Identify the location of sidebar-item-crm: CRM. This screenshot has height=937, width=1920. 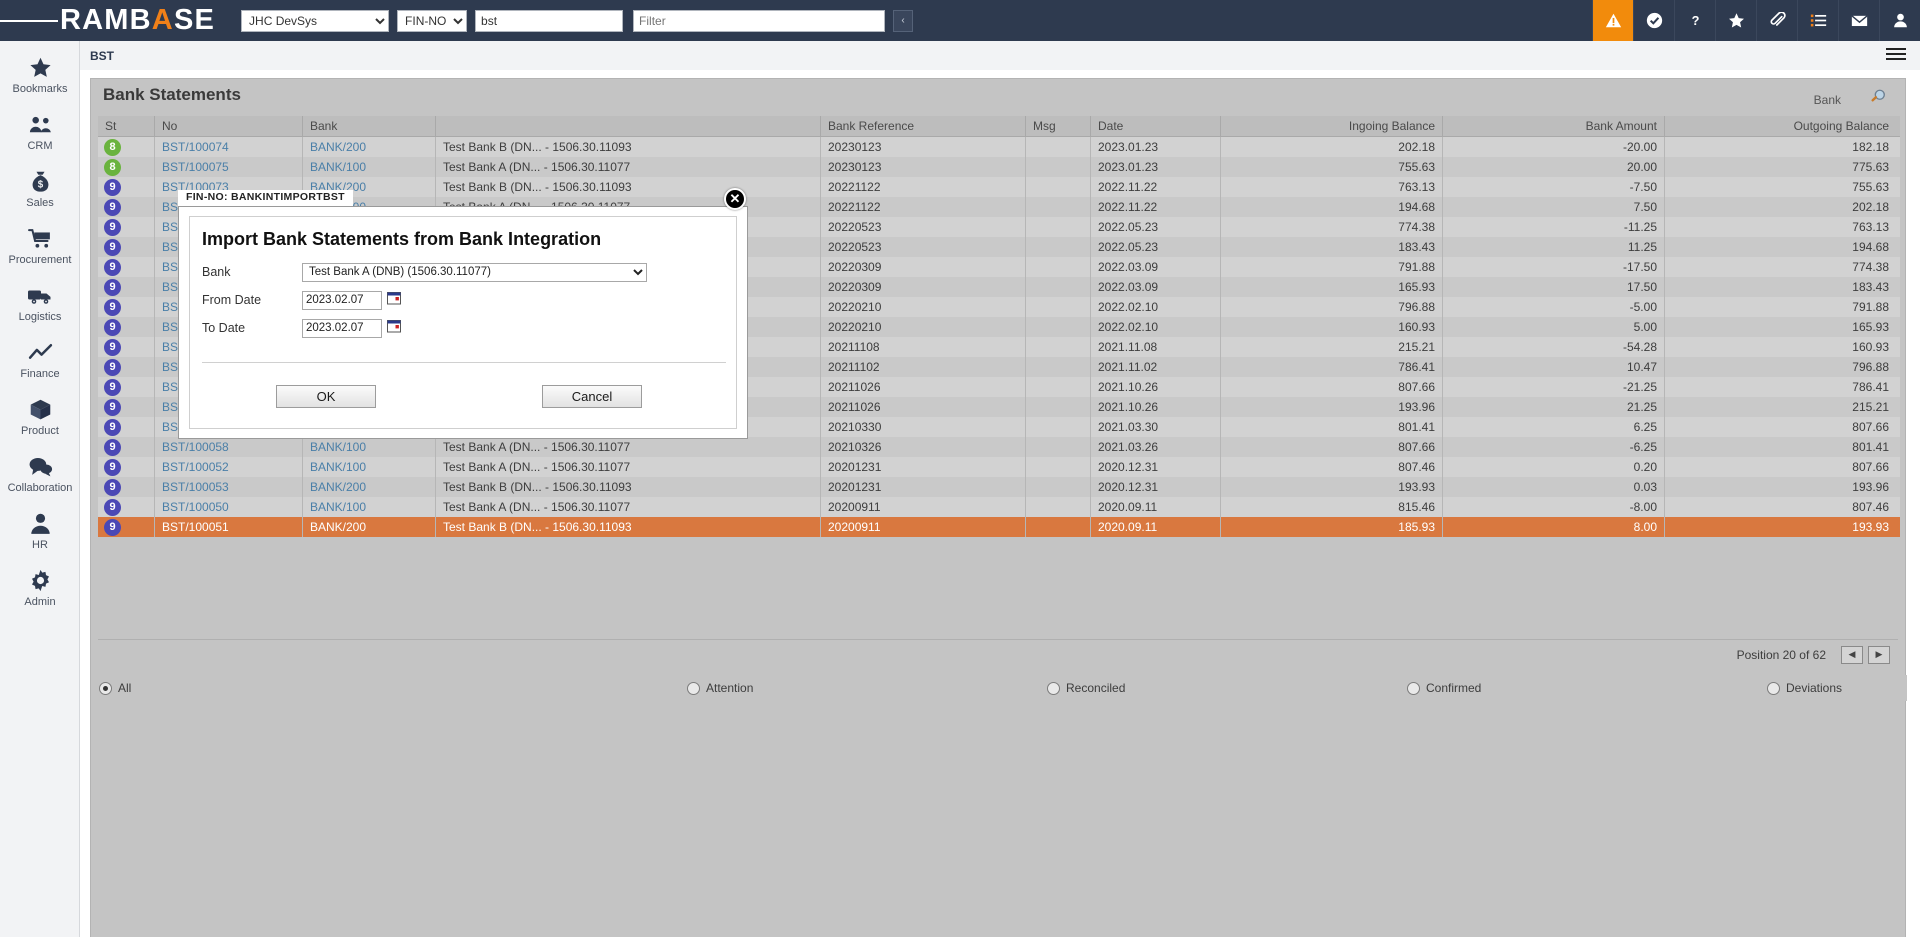
(40, 131).